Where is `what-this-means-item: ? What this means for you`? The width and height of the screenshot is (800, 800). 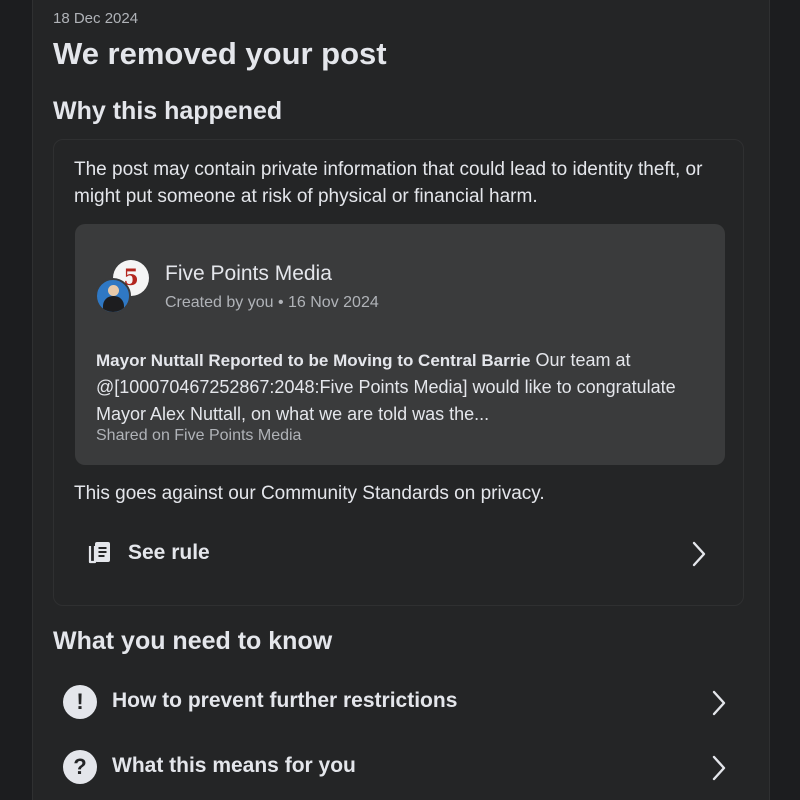
what-this-means-item: ? What this means for you is located at coordinates (398, 767).